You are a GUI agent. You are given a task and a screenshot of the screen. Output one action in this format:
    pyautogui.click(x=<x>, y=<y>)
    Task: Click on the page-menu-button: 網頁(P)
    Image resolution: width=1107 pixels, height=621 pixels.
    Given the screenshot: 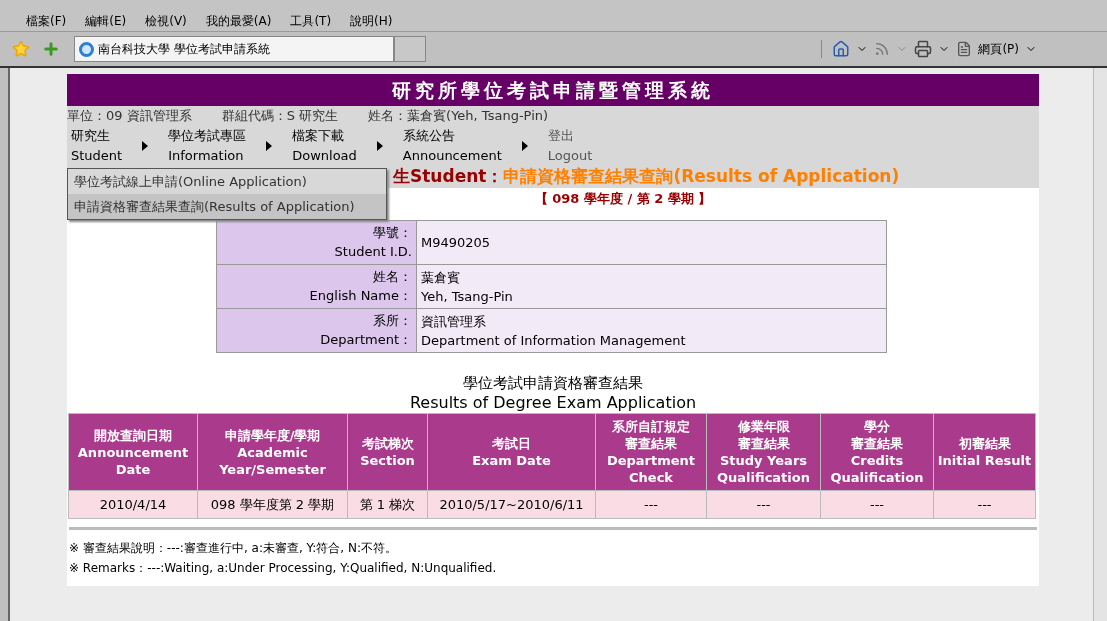 What is the action you would take?
    pyautogui.click(x=998, y=49)
    